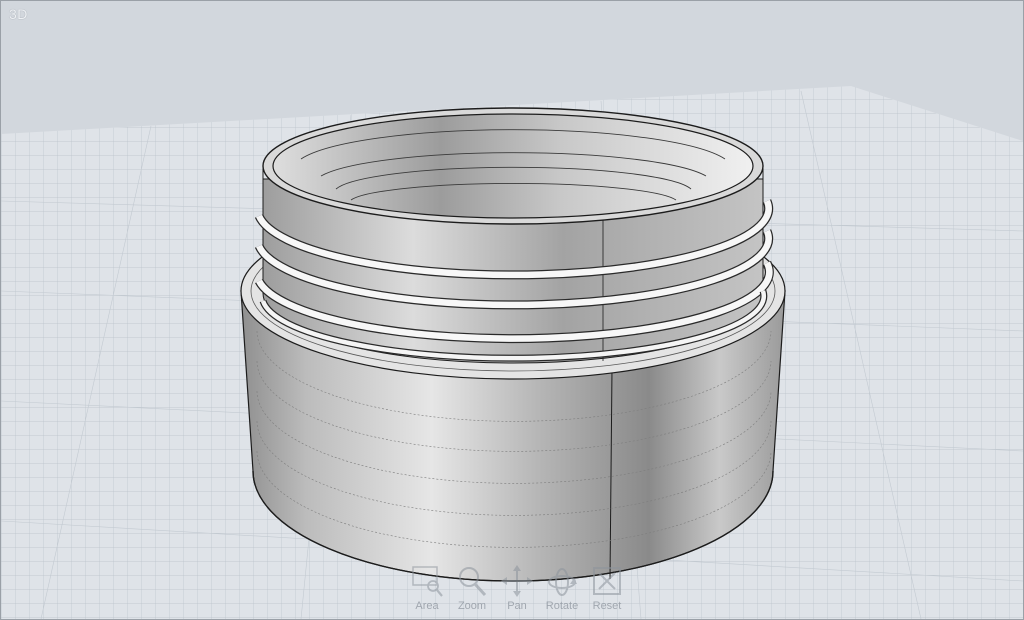 Image resolution: width=1024 pixels, height=620 pixels. I want to click on reset-view-icon, so click(607, 581).